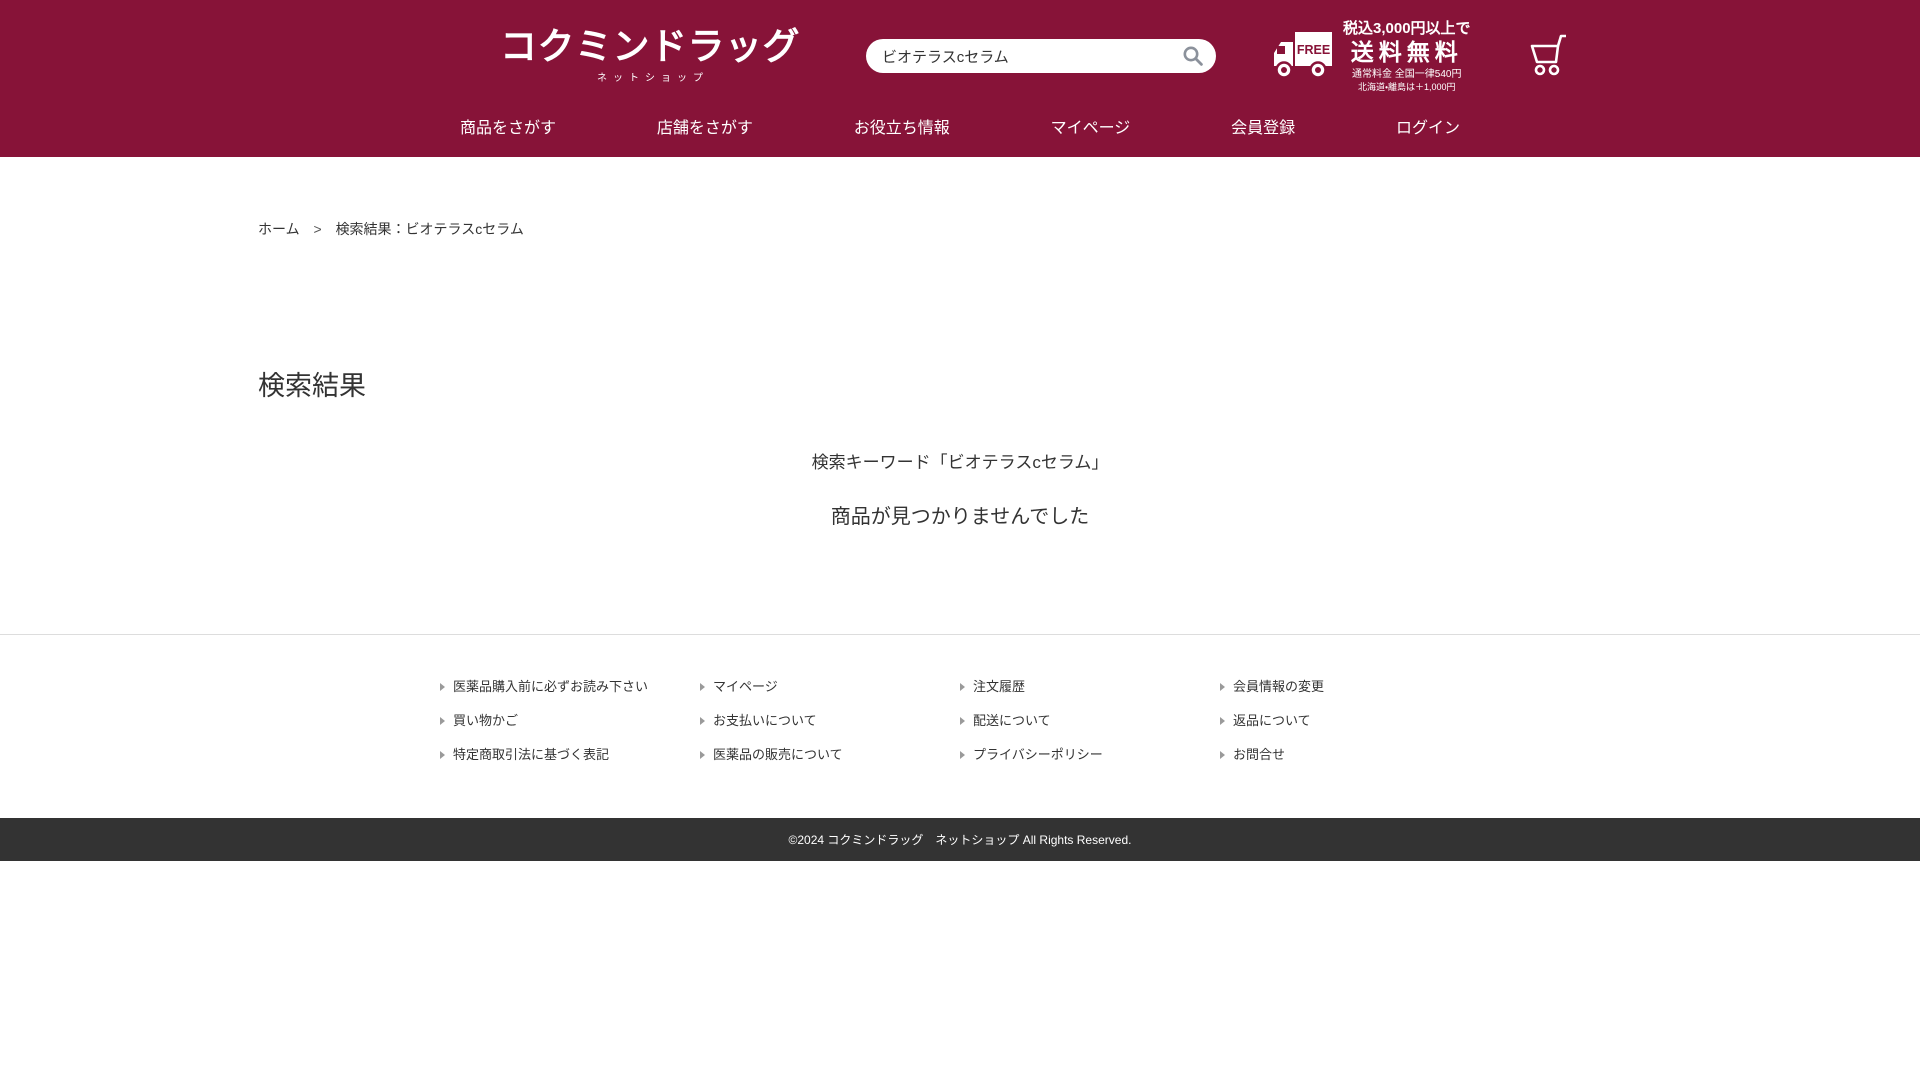 Image resolution: width=1920 pixels, height=1080 pixels. I want to click on shipping-normal-fee: 通常料金 全国一律540円, so click(1407, 75).